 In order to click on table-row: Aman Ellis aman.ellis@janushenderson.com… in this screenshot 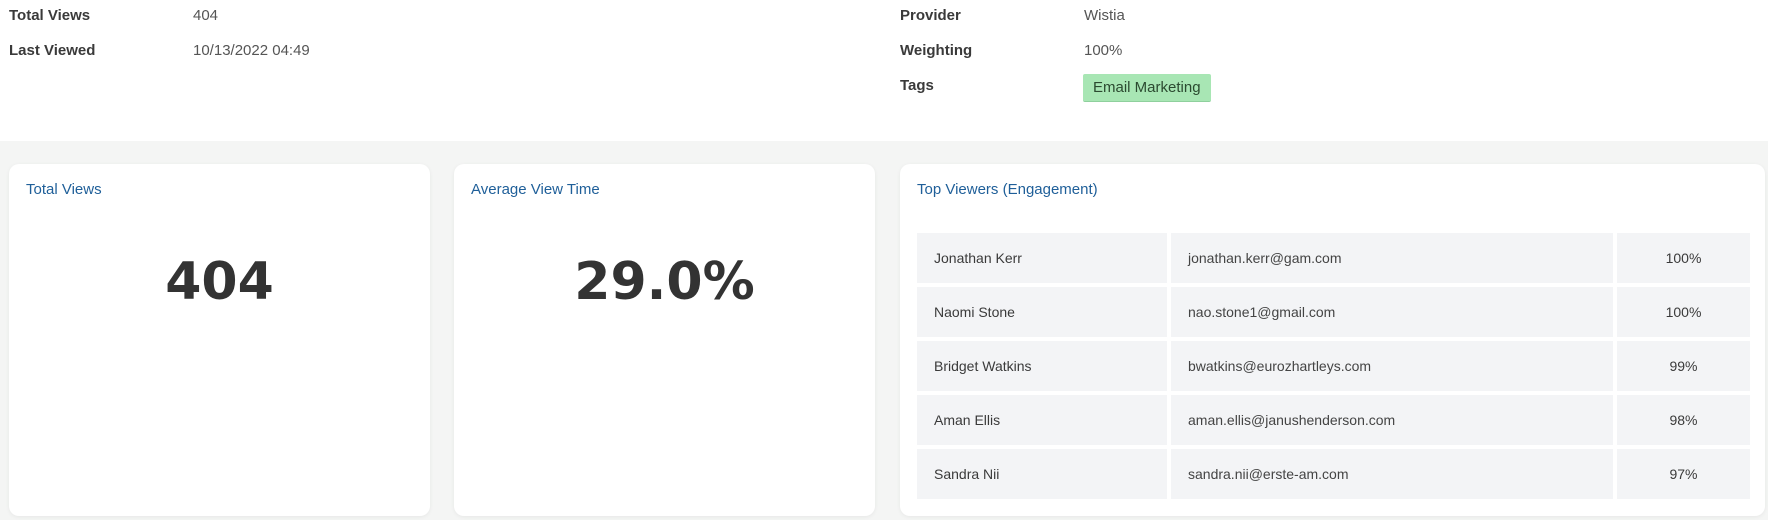, I will do `click(1333, 420)`.